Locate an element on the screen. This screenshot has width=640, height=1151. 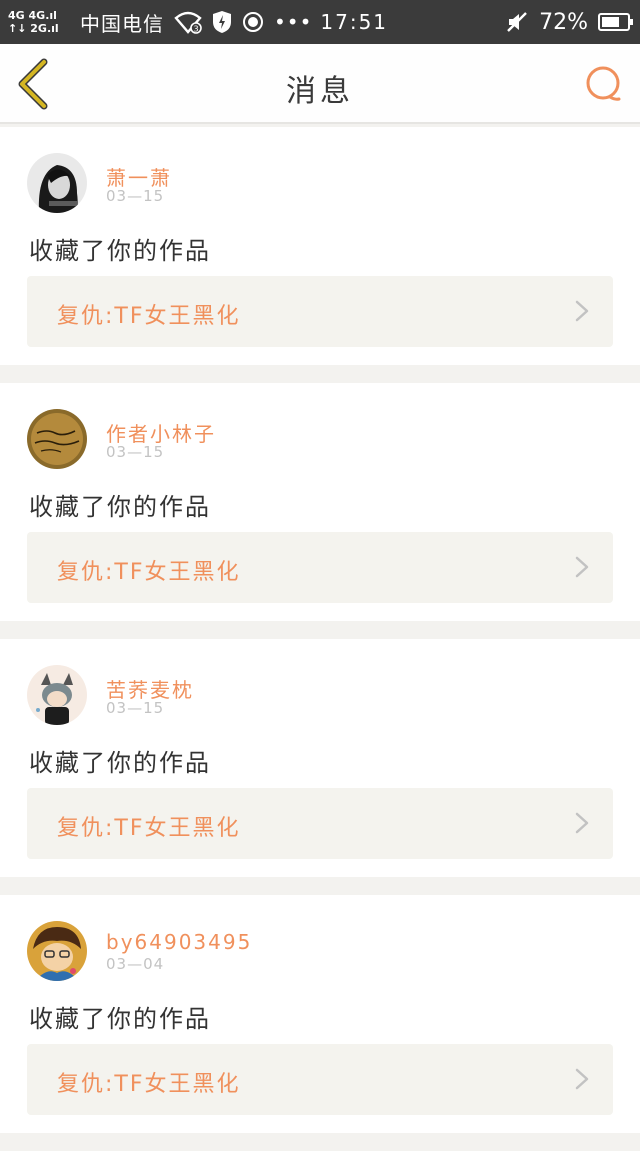
status-bar: 4G 4G.ıl ↑↓ 2G.ıl 中国电信 3 ••• 17:51 72% is located at coordinates (320, 22).